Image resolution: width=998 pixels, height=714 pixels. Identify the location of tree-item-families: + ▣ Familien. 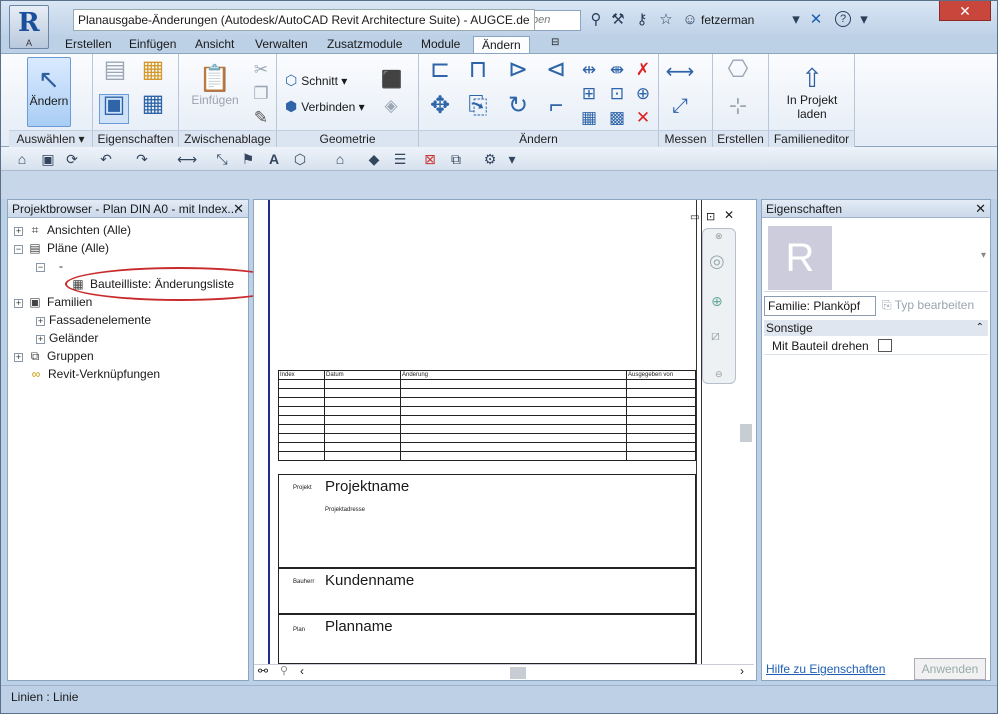
(53, 302).